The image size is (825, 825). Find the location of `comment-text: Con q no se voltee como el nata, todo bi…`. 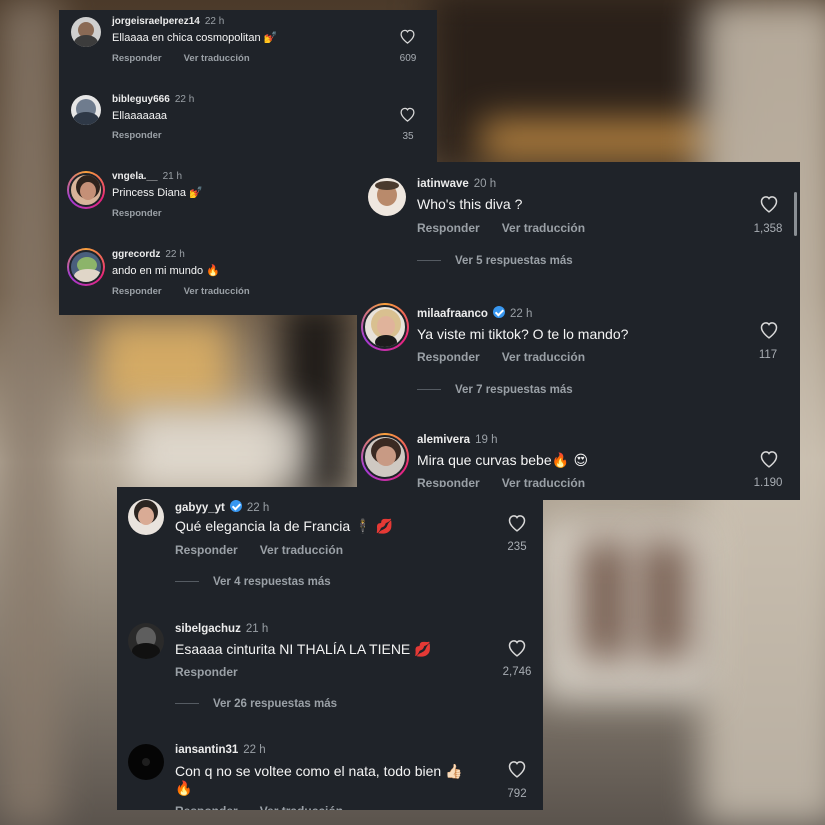

comment-text: Con q no se voltee como el nata, todo bi… is located at coordinates (319, 771).